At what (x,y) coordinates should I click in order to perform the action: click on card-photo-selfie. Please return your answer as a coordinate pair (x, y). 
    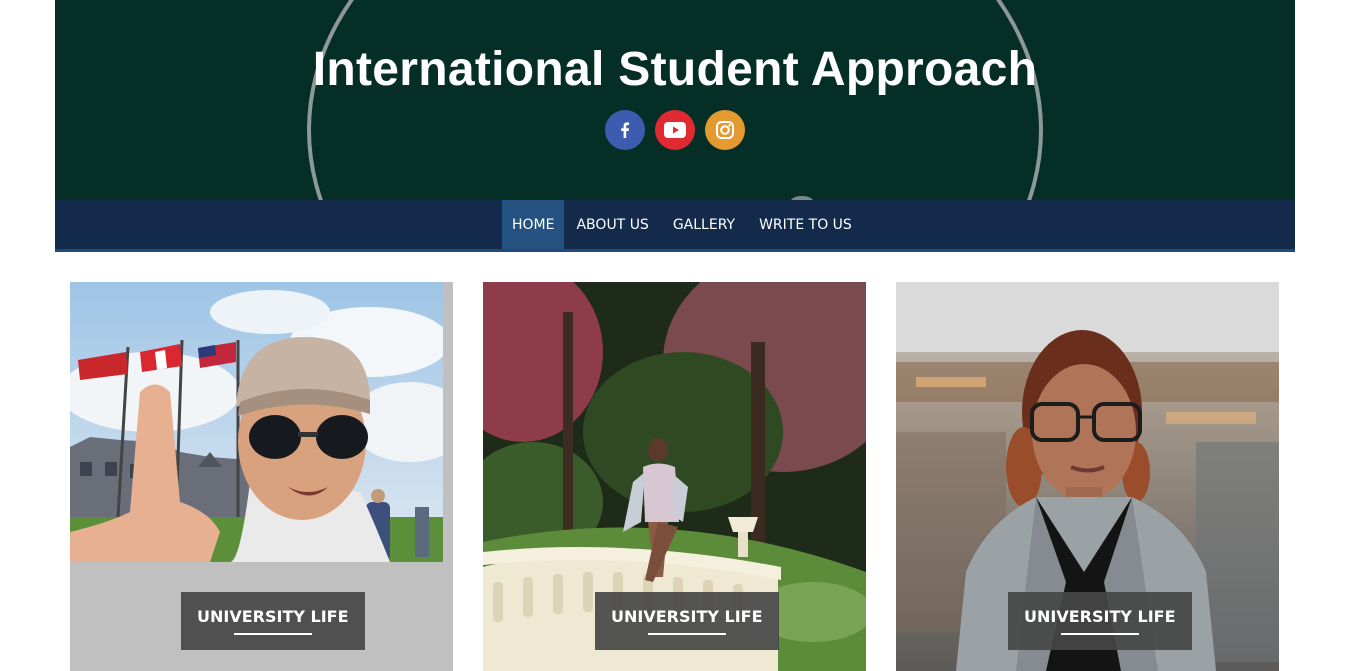
    Looking at the image, I should click on (256, 422).